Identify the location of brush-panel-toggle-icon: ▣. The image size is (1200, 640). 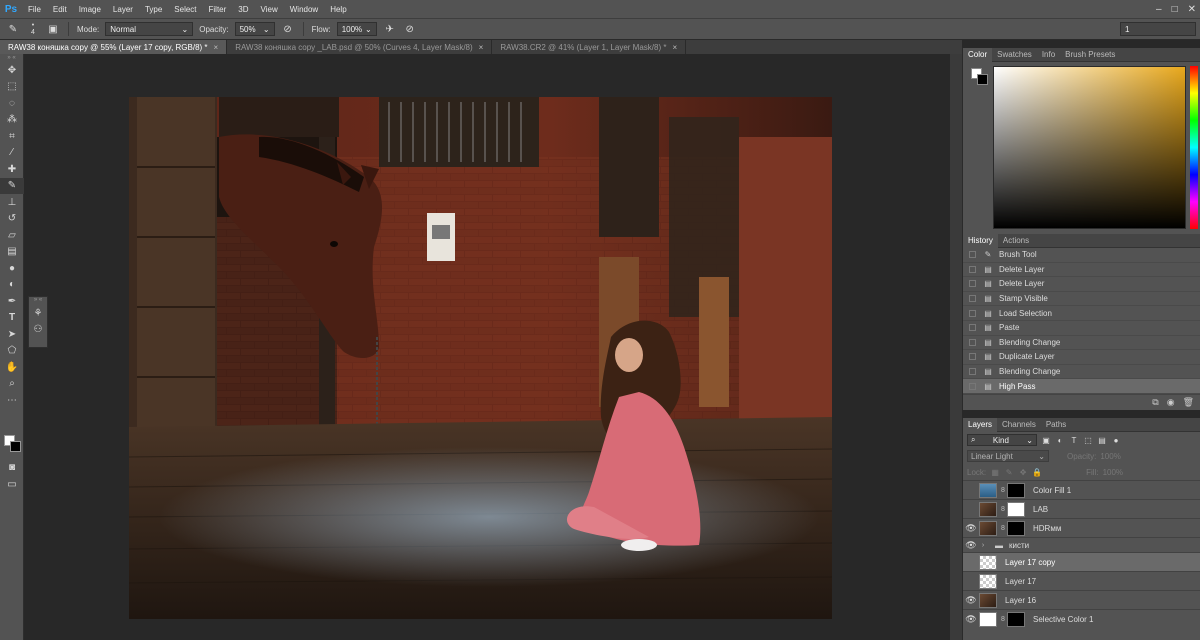
(53, 29).